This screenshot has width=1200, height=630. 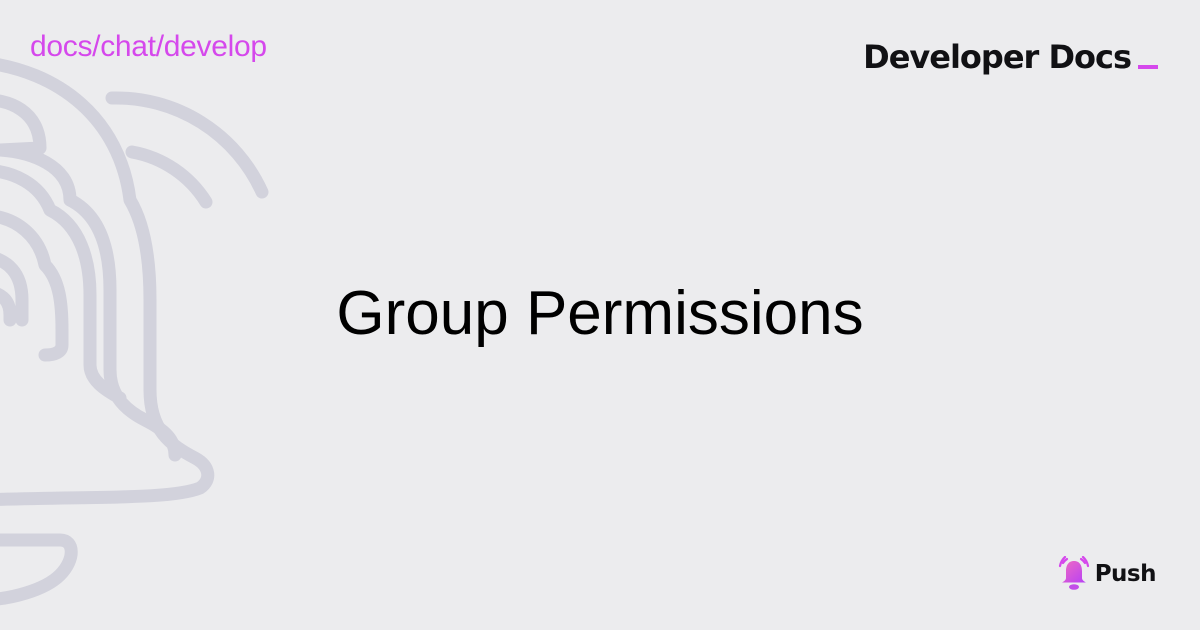 I want to click on push-logo-text: Push, so click(x=1125, y=574).